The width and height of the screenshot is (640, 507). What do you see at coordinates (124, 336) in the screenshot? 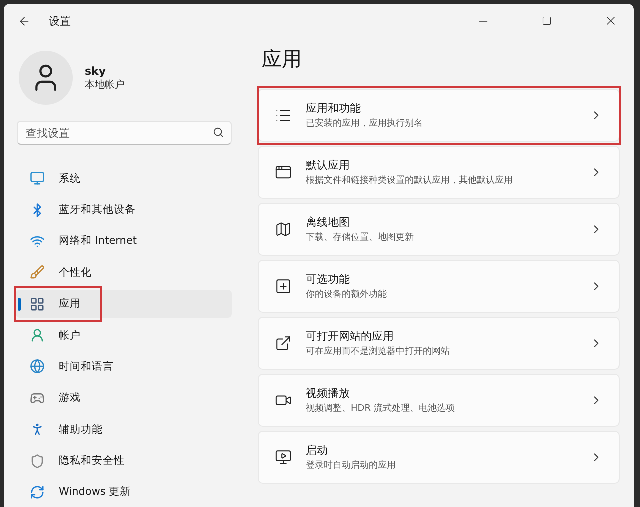
I see `sidebar-item: 帐户` at bounding box center [124, 336].